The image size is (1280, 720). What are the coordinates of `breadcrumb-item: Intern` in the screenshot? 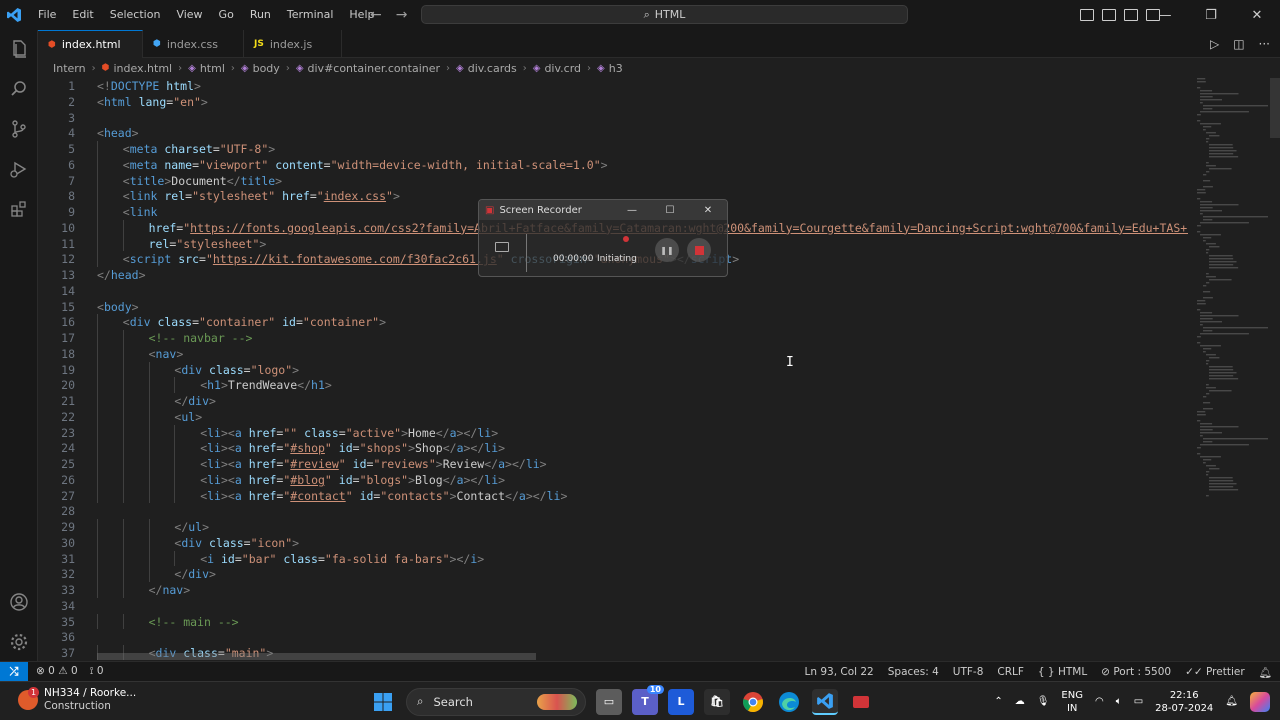 It's located at (69, 68).